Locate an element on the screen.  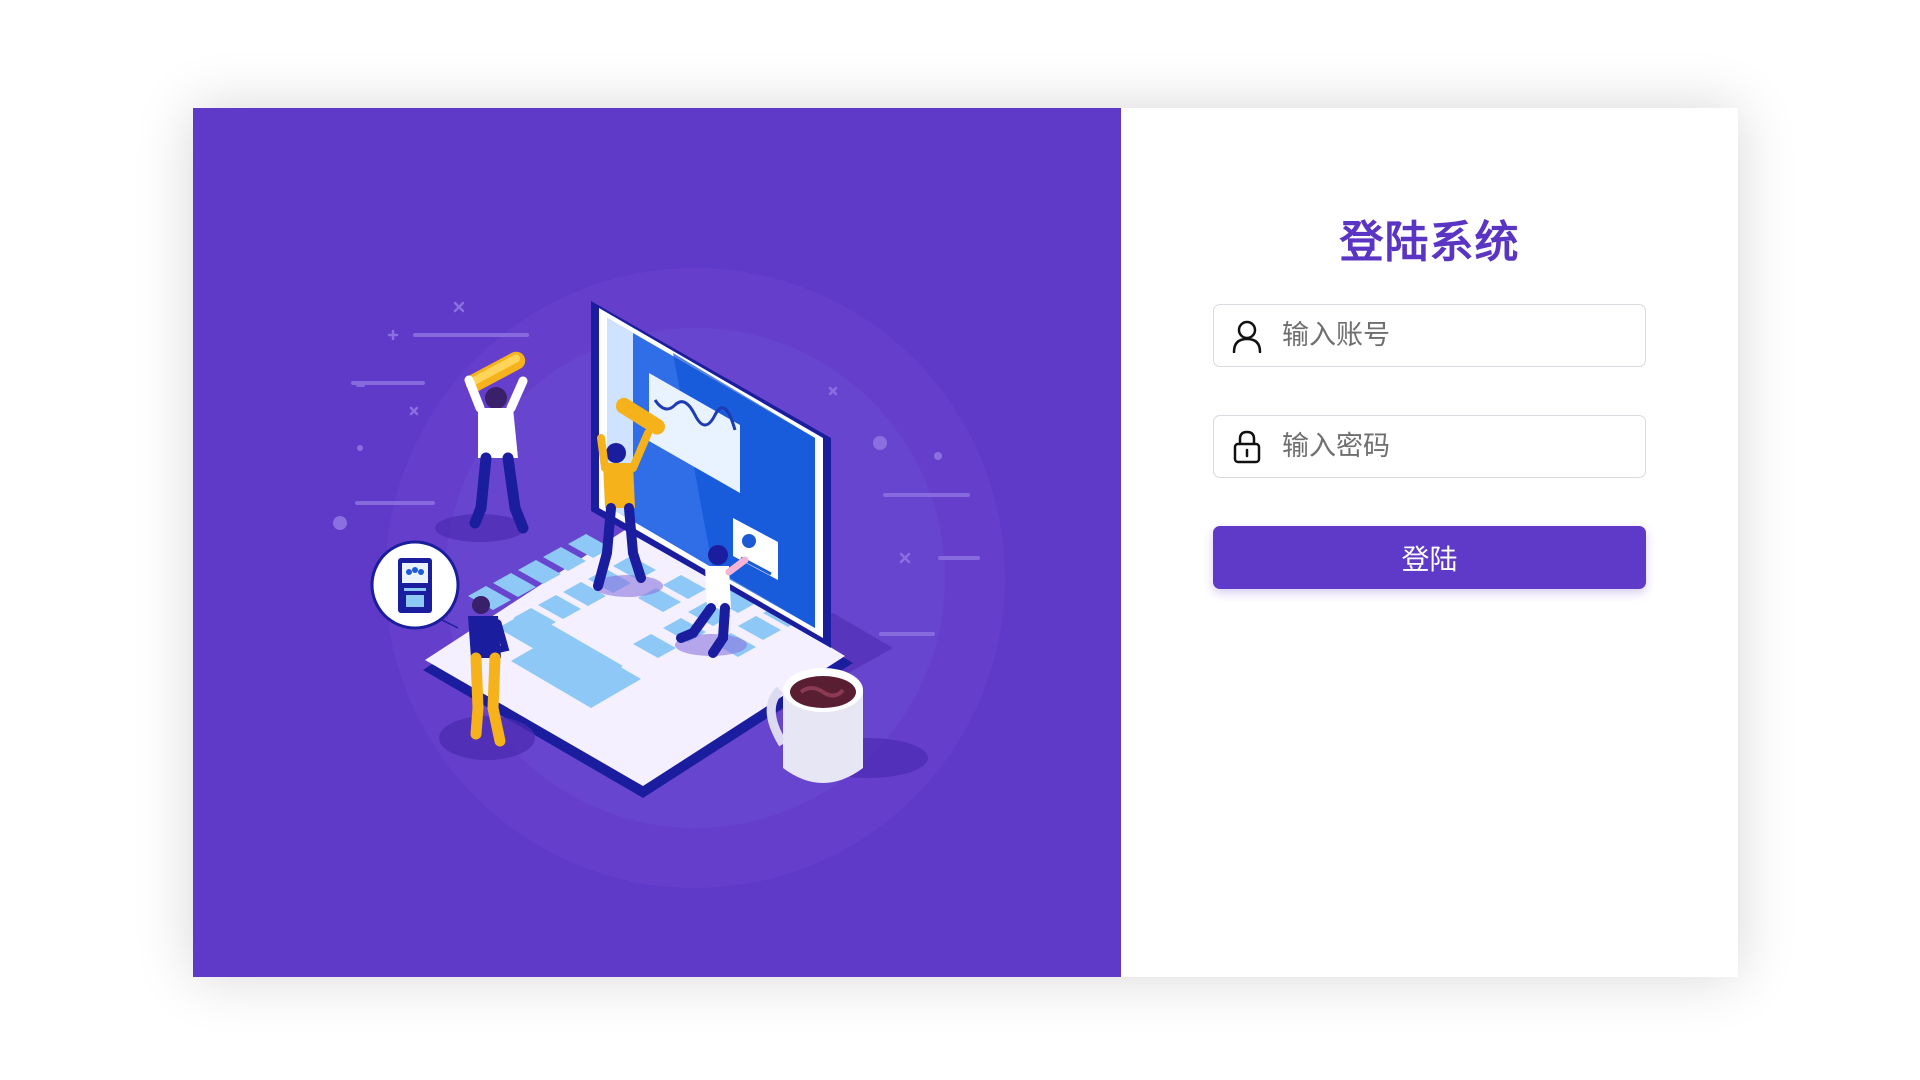
password-field is located at coordinates (1429, 446).